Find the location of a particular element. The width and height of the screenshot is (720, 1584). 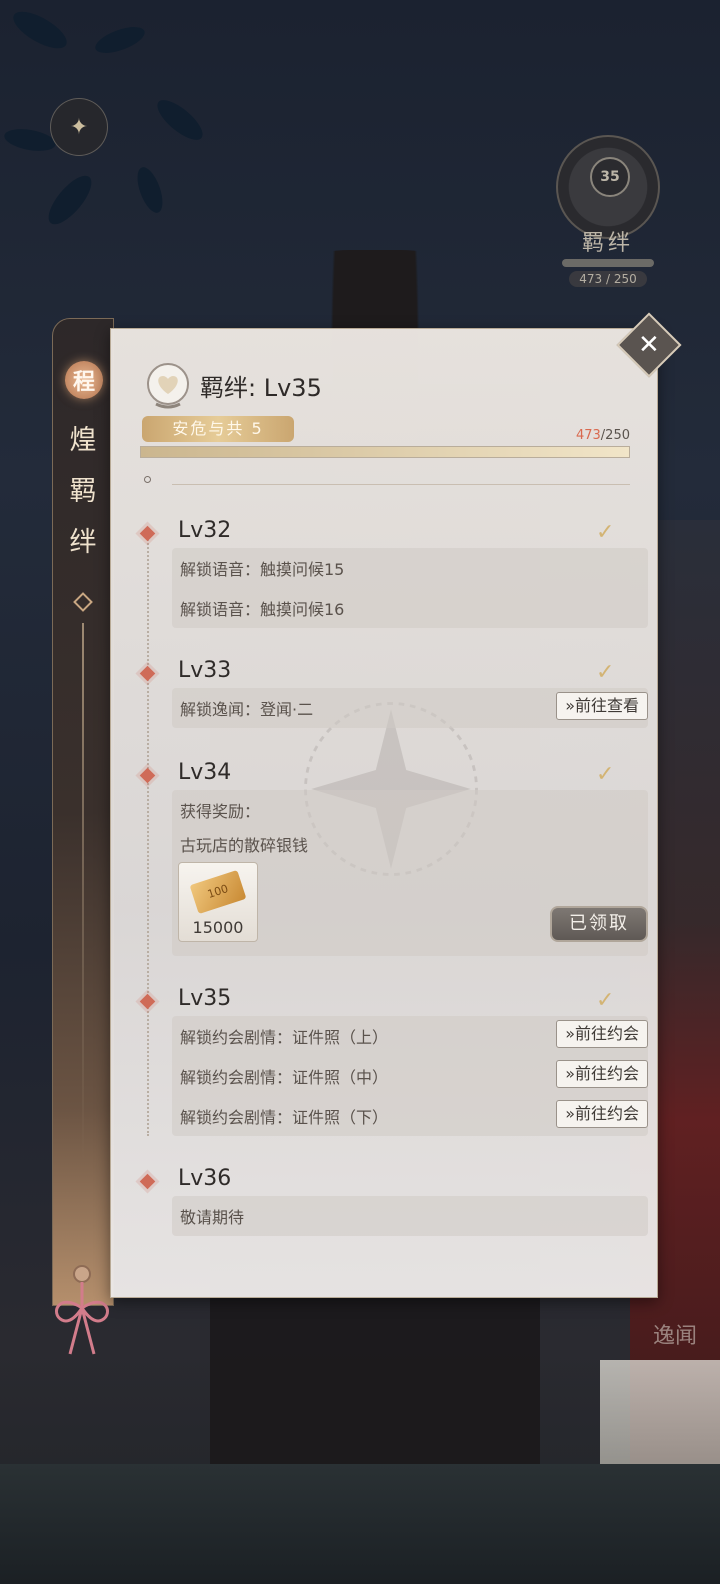

heart-icon: 35 is located at coordinates (610, 177).